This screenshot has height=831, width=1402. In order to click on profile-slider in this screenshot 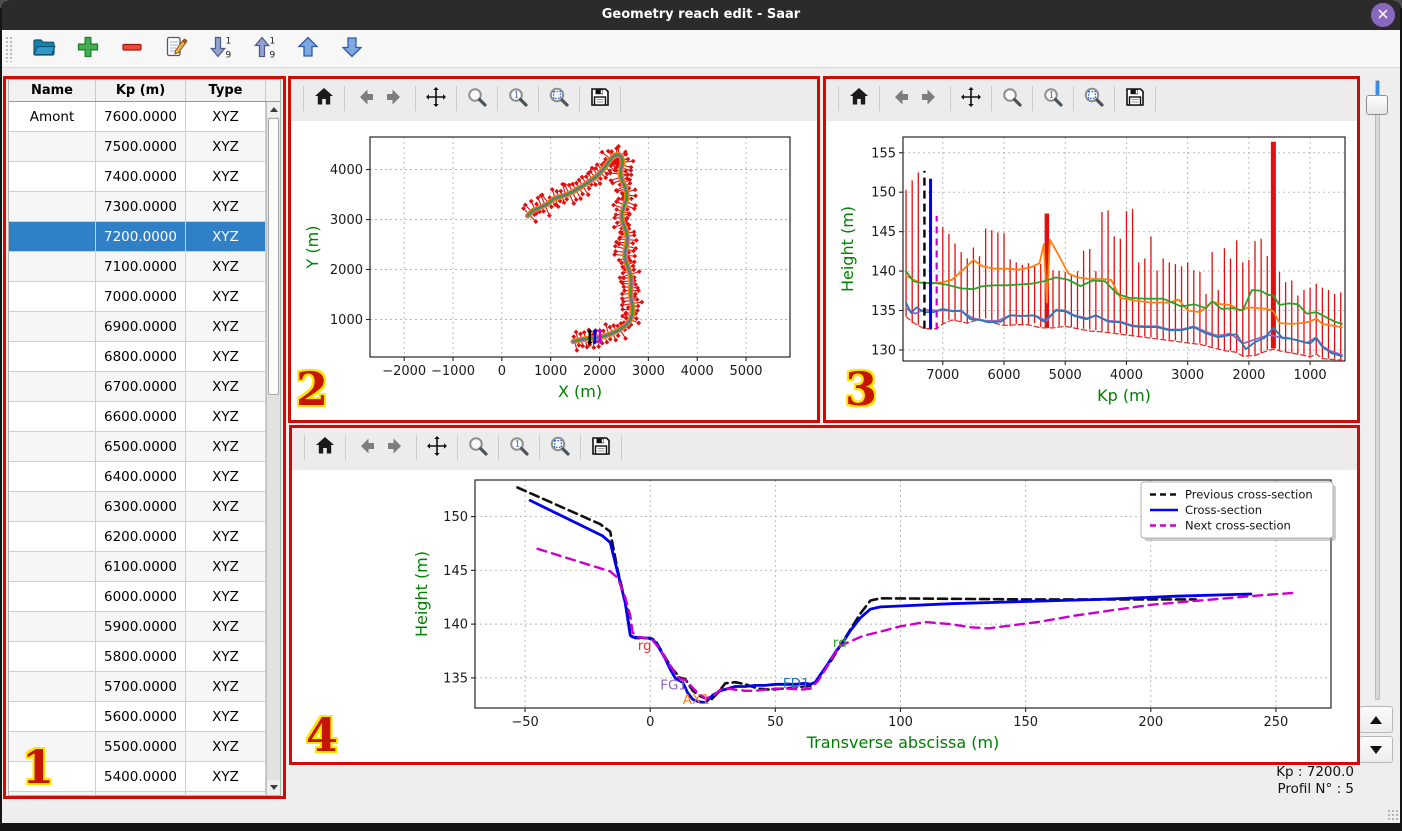, I will do `click(1377, 390)`.